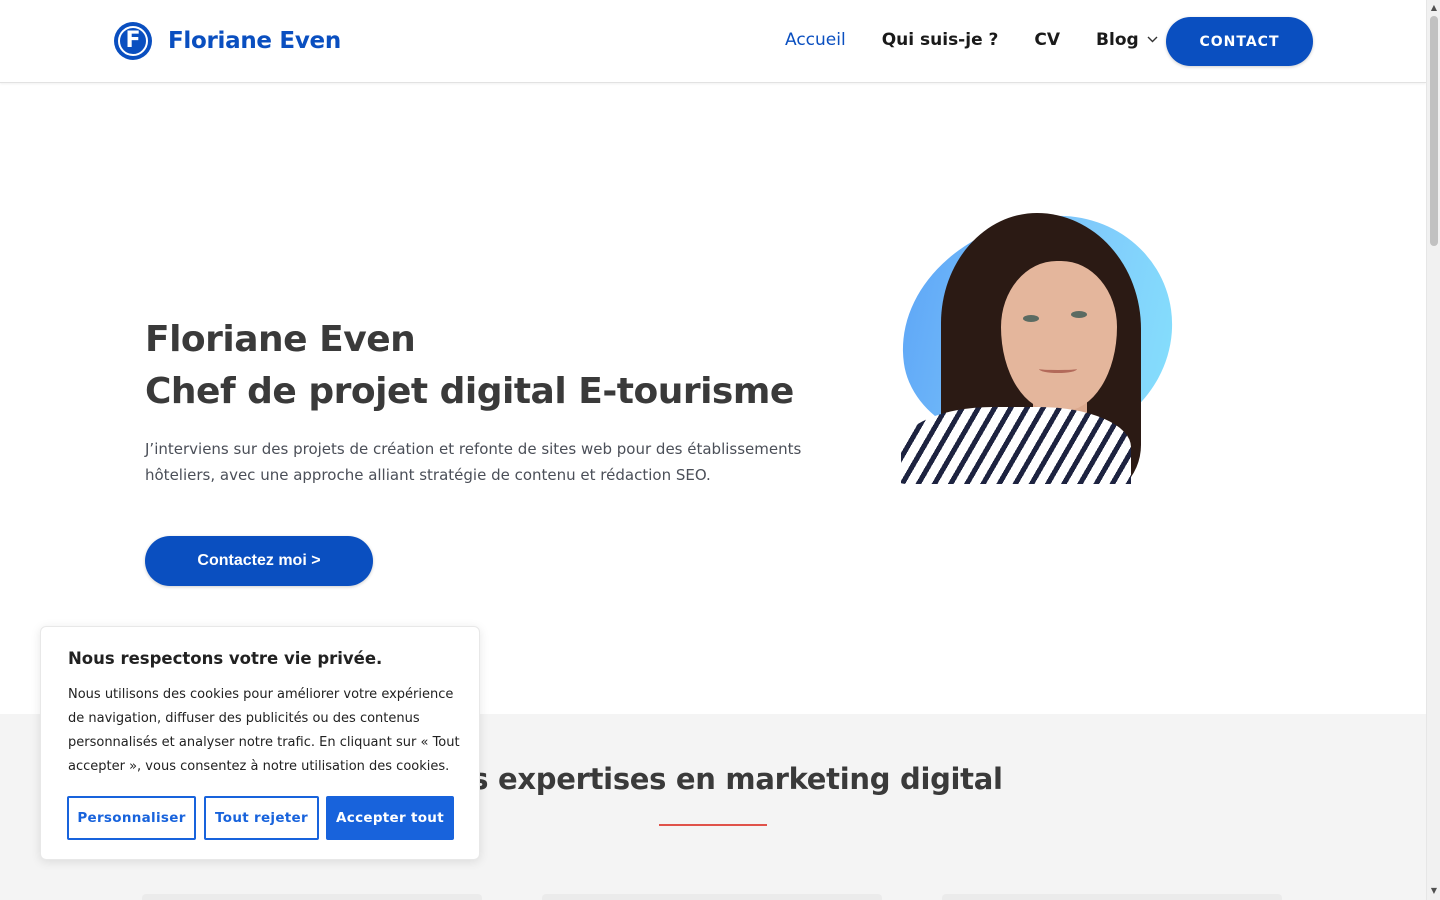 The image size is (1440, 900). I want to click on nav-item-cv: CV, so click(1047, 40).